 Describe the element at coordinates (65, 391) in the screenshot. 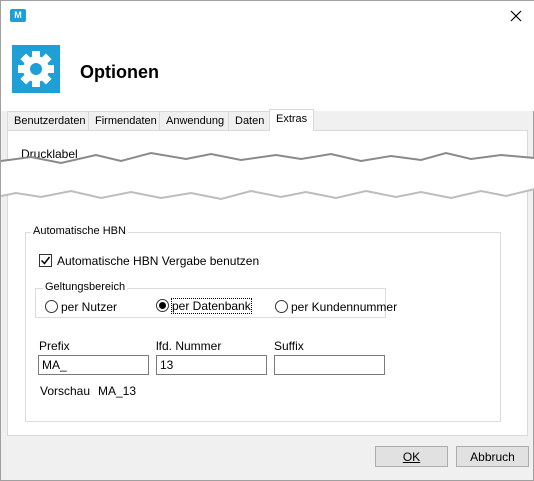

I see `preview-label: Vorschau` at that location.